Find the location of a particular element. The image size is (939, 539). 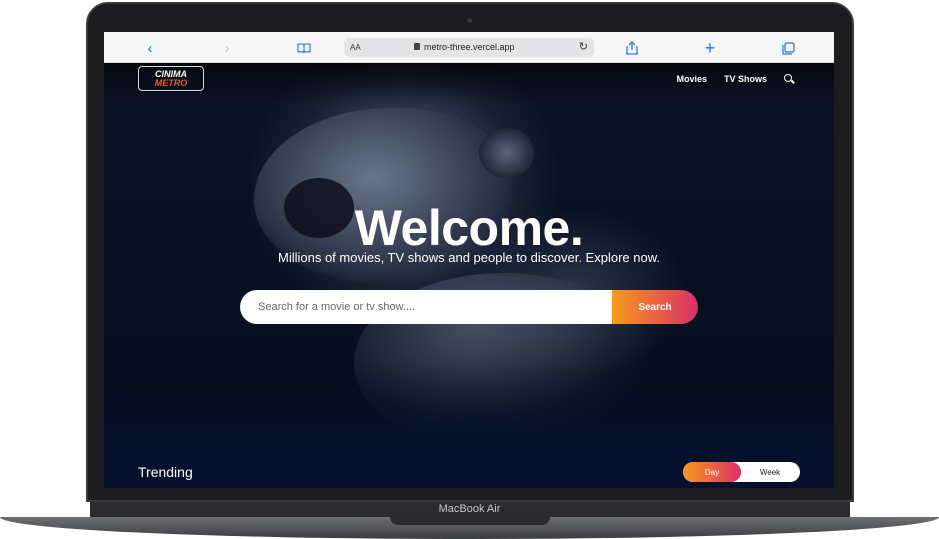

nav-tv-shows: TV Shows is located at coordinates (745, 79).